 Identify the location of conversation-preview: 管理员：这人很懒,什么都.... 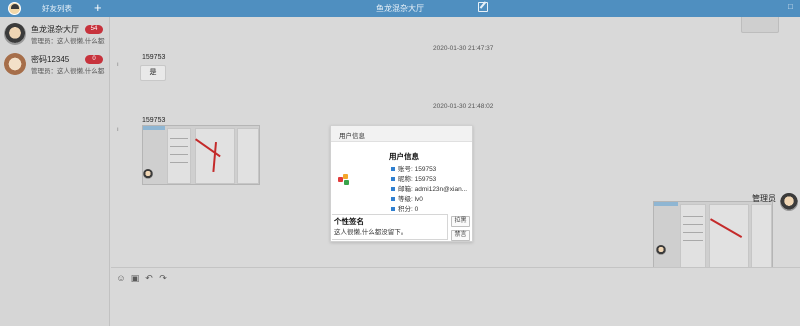
(68, 71).